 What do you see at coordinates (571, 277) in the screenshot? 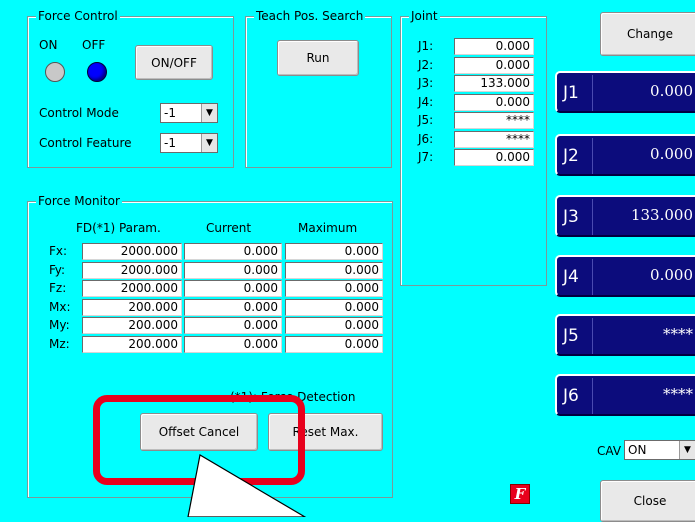
I see `joint-tile-name: J4` at bounding box center [571, 277].